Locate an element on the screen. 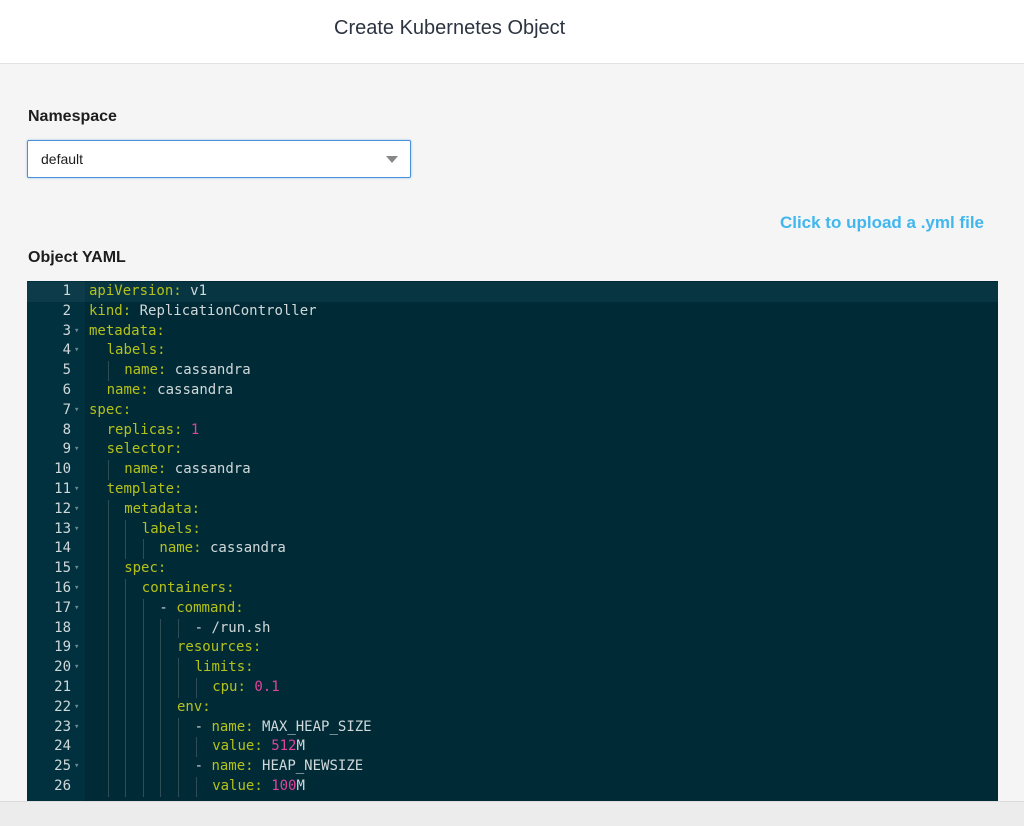 The height and width of the screenshot is (826, 1024). code-line: 17 ▾ - command: is located at coordinates (512, 608).